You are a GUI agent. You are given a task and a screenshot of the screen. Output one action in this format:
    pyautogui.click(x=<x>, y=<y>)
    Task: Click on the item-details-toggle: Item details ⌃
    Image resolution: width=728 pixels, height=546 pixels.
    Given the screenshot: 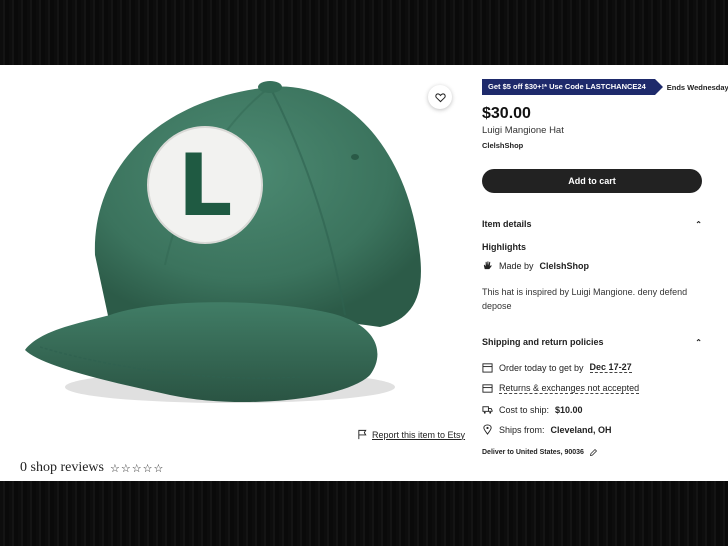 What is the action you would take?
    pyautogui.click(x=592, y=224)
    